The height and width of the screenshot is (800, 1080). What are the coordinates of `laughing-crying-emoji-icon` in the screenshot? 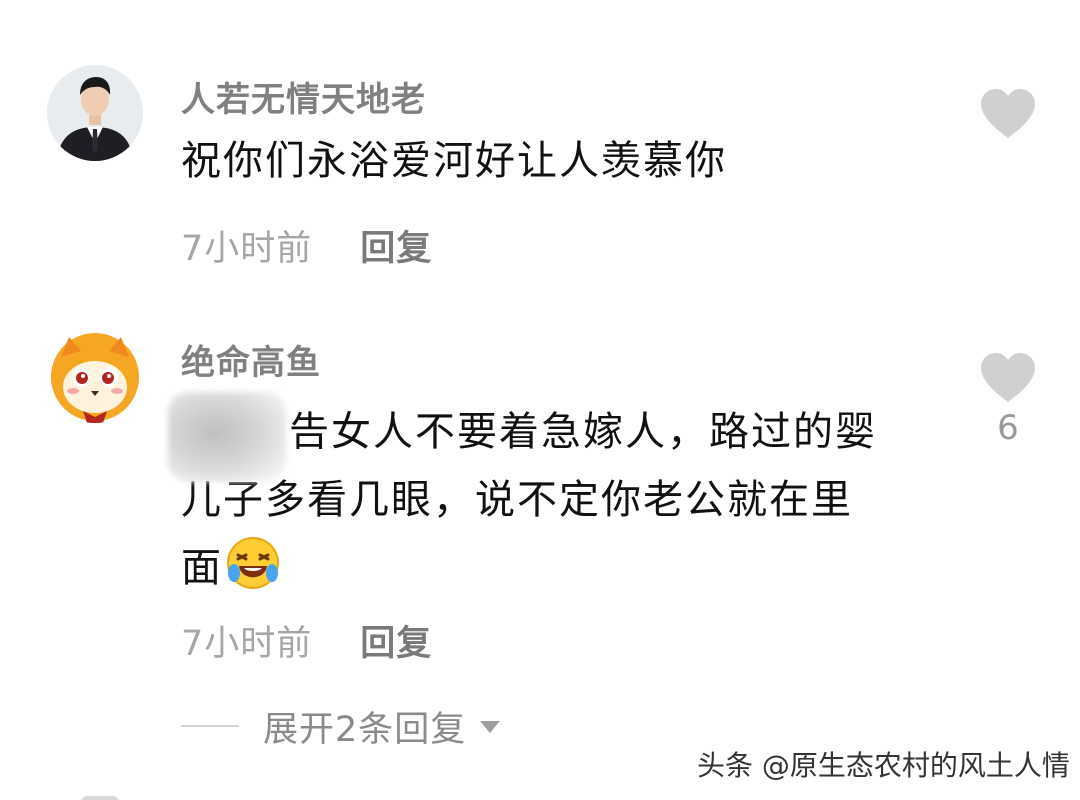 It's located at (253, 563).